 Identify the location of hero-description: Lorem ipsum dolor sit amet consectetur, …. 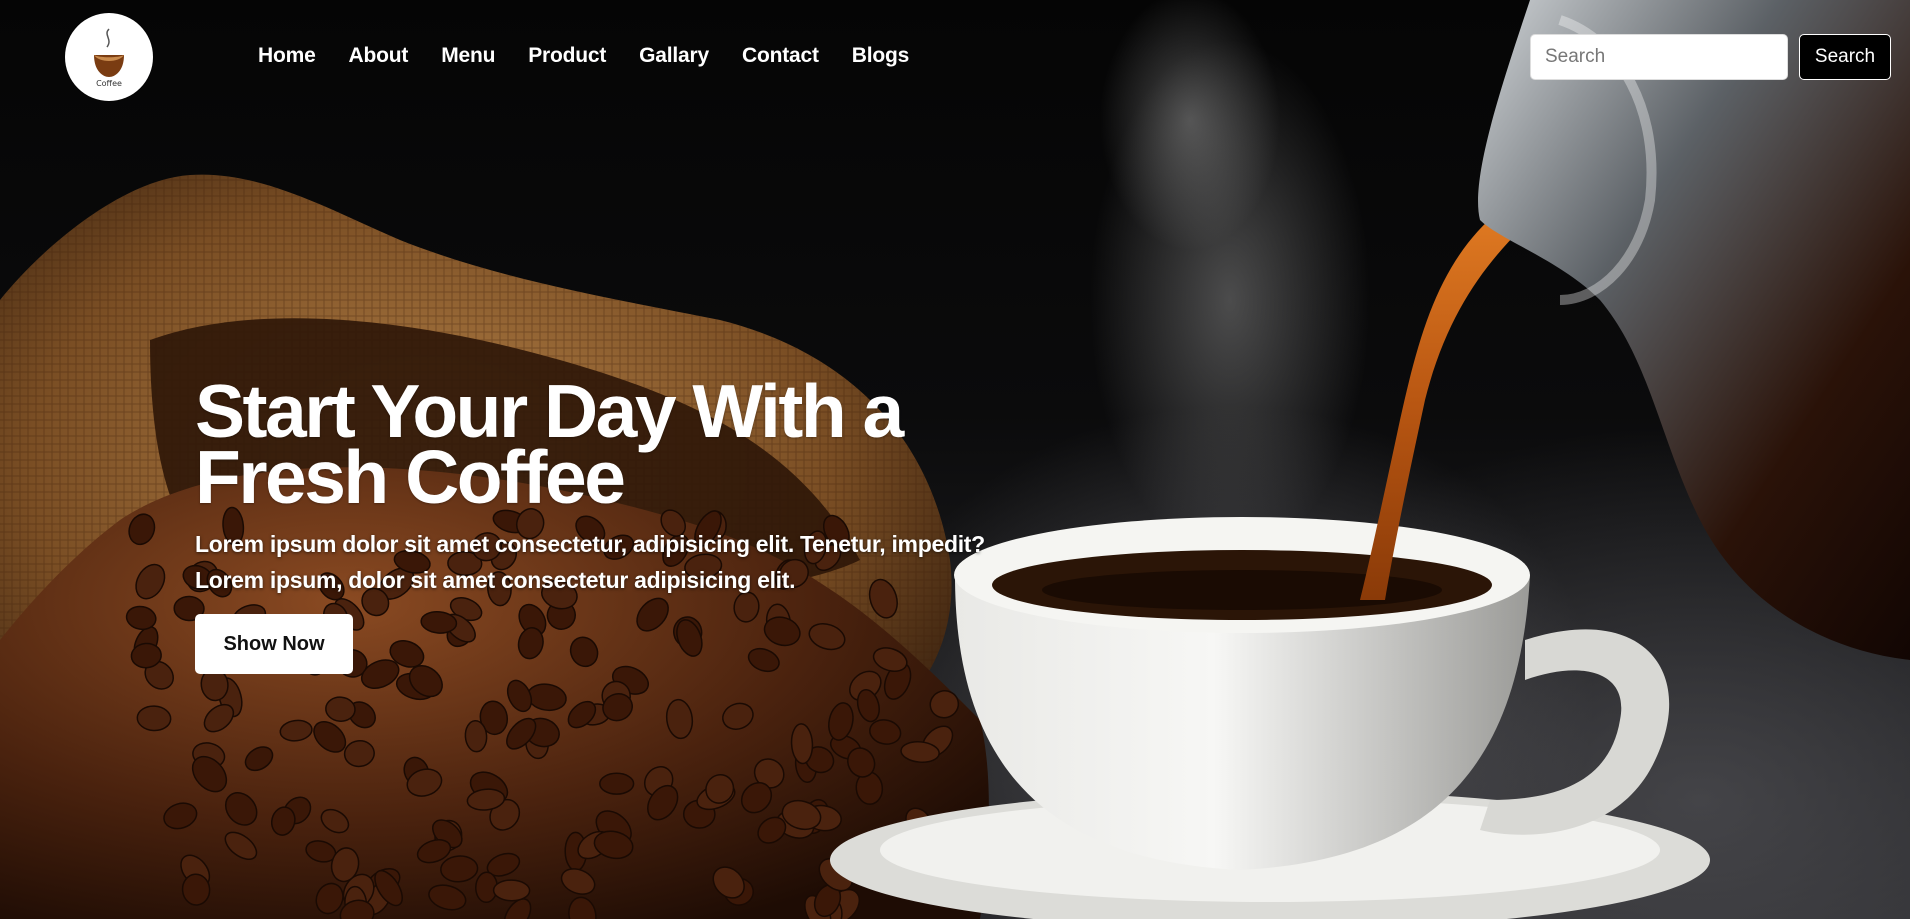
(590, 562).